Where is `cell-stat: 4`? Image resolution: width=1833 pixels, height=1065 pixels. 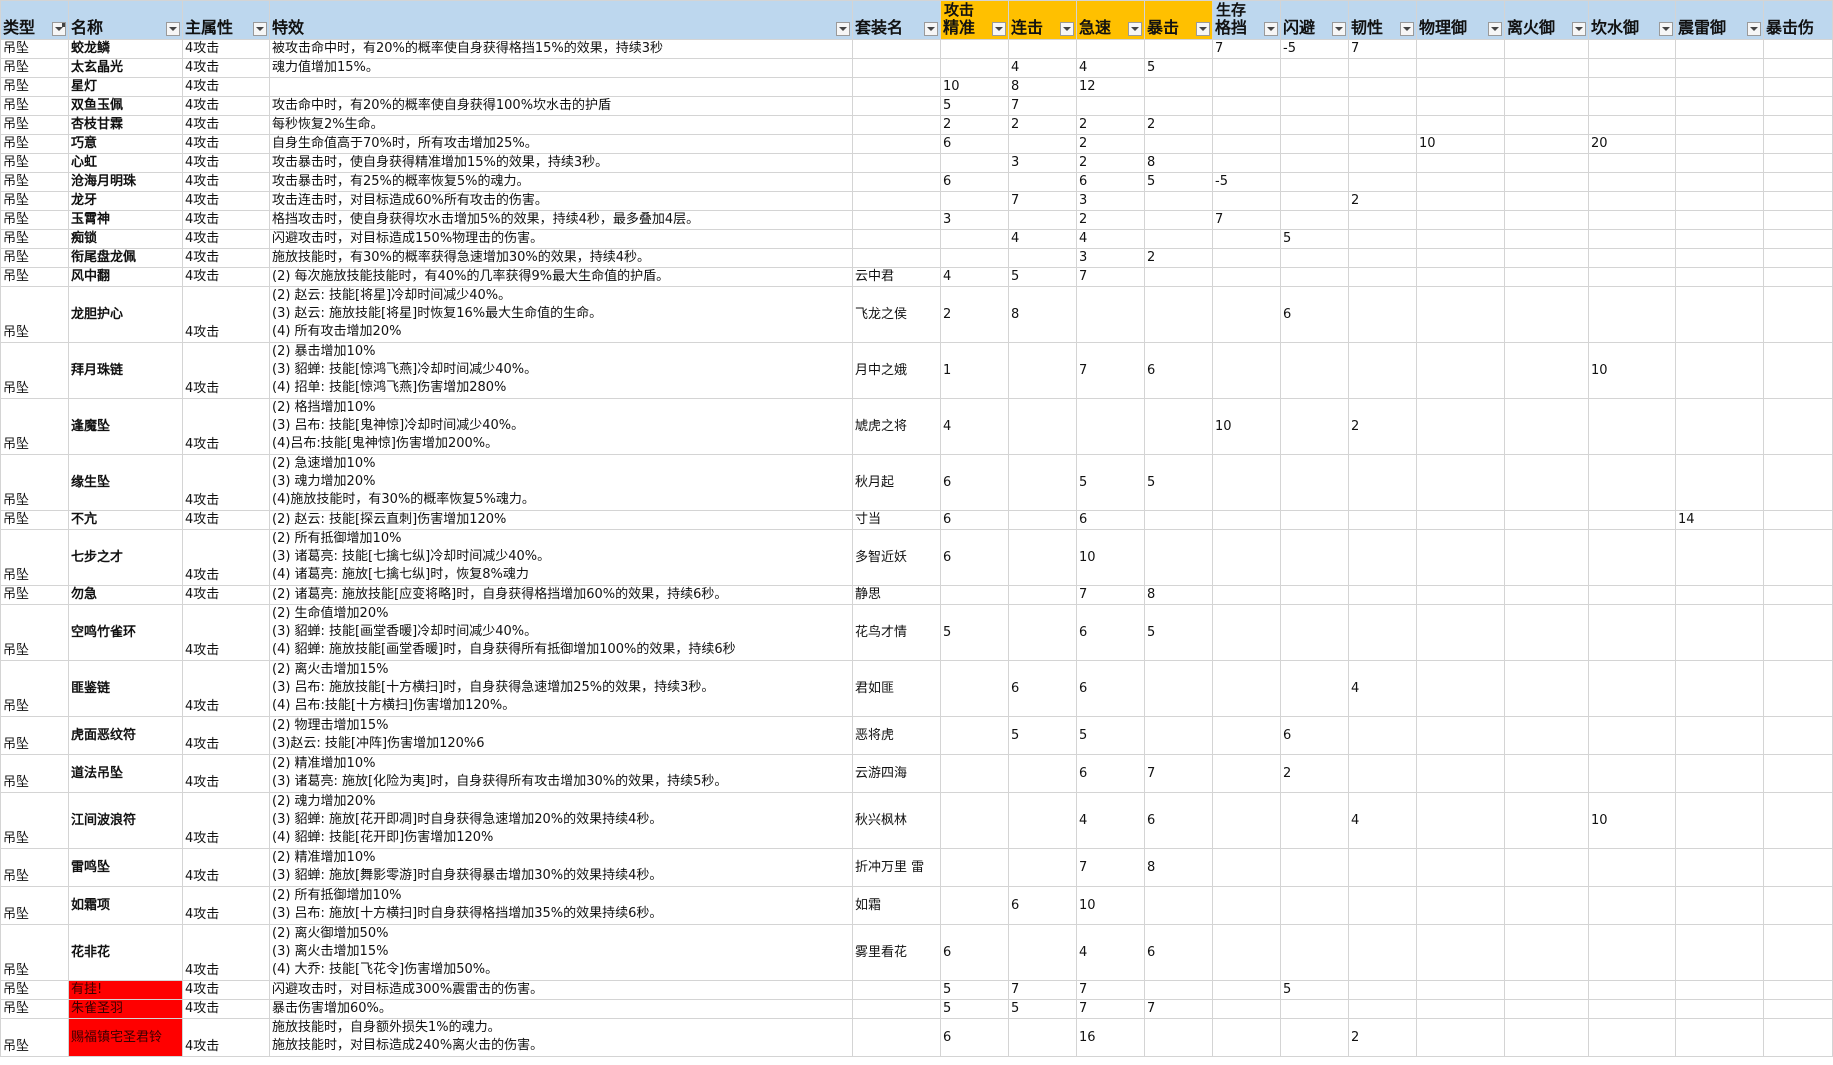
cell-stat: 4 is located at coordinates (1110, 68).